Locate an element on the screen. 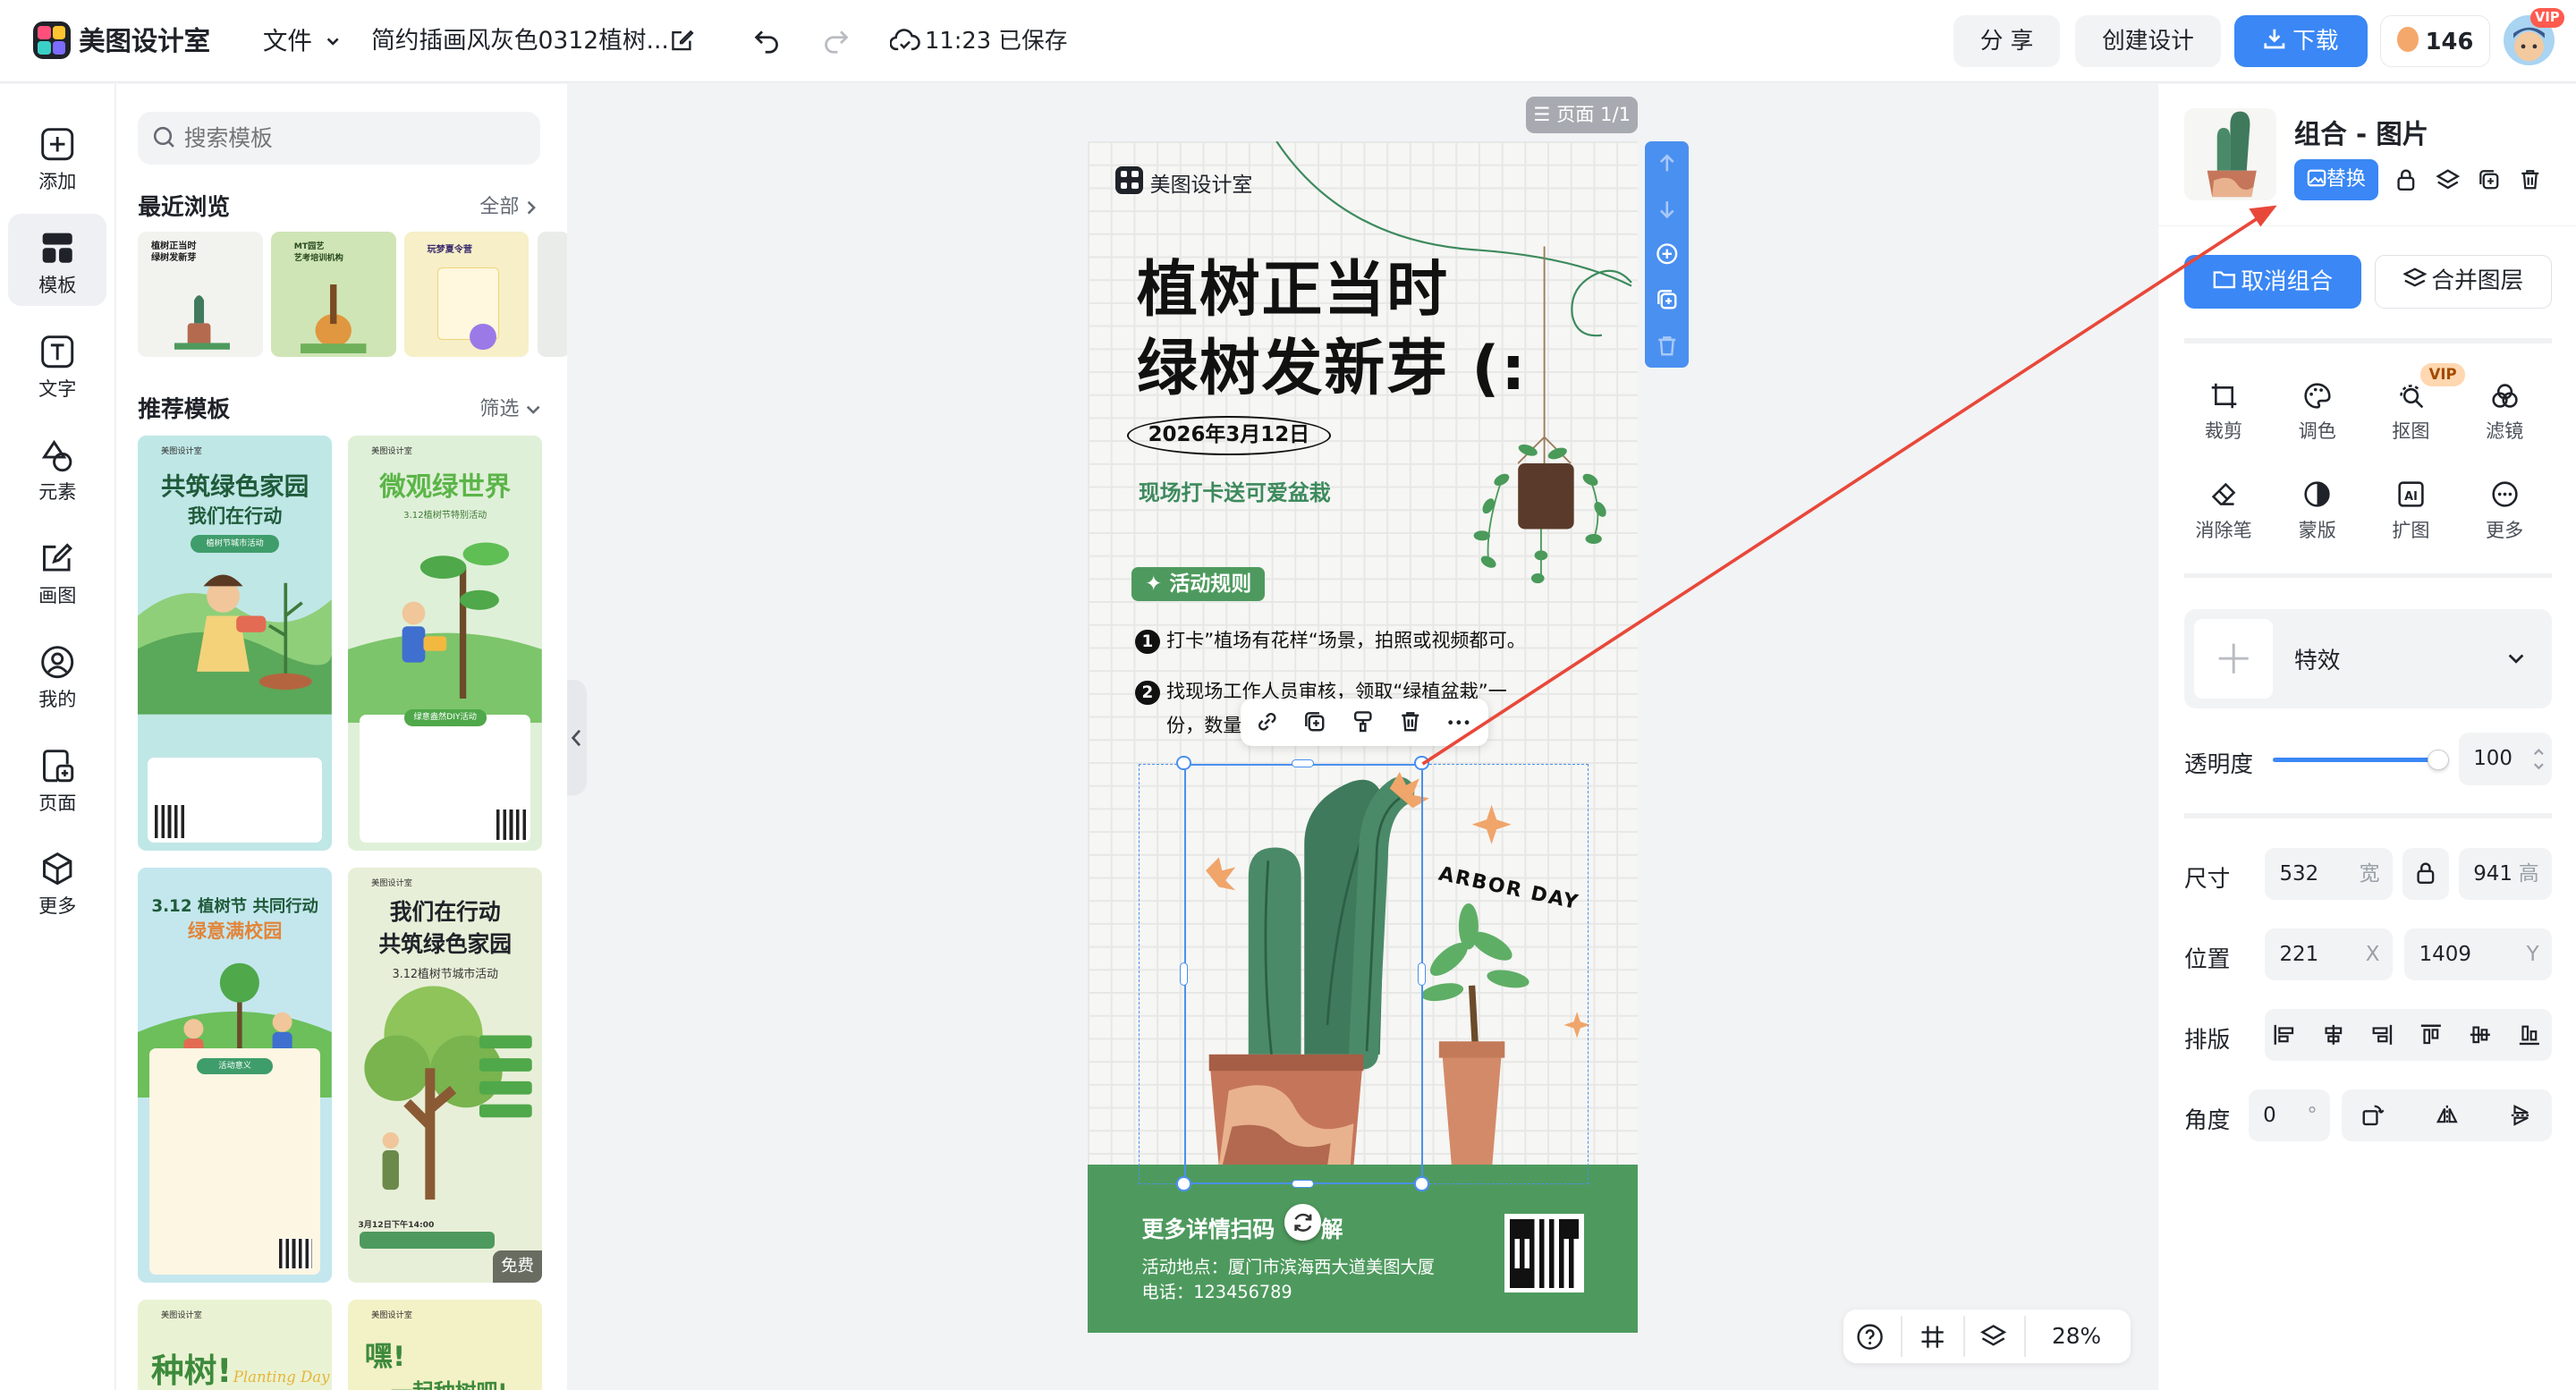  poster-rule-1: 1 打卡”植场有花样“场景，拍照或视频都可。 is located at coordinates (1330, 640).